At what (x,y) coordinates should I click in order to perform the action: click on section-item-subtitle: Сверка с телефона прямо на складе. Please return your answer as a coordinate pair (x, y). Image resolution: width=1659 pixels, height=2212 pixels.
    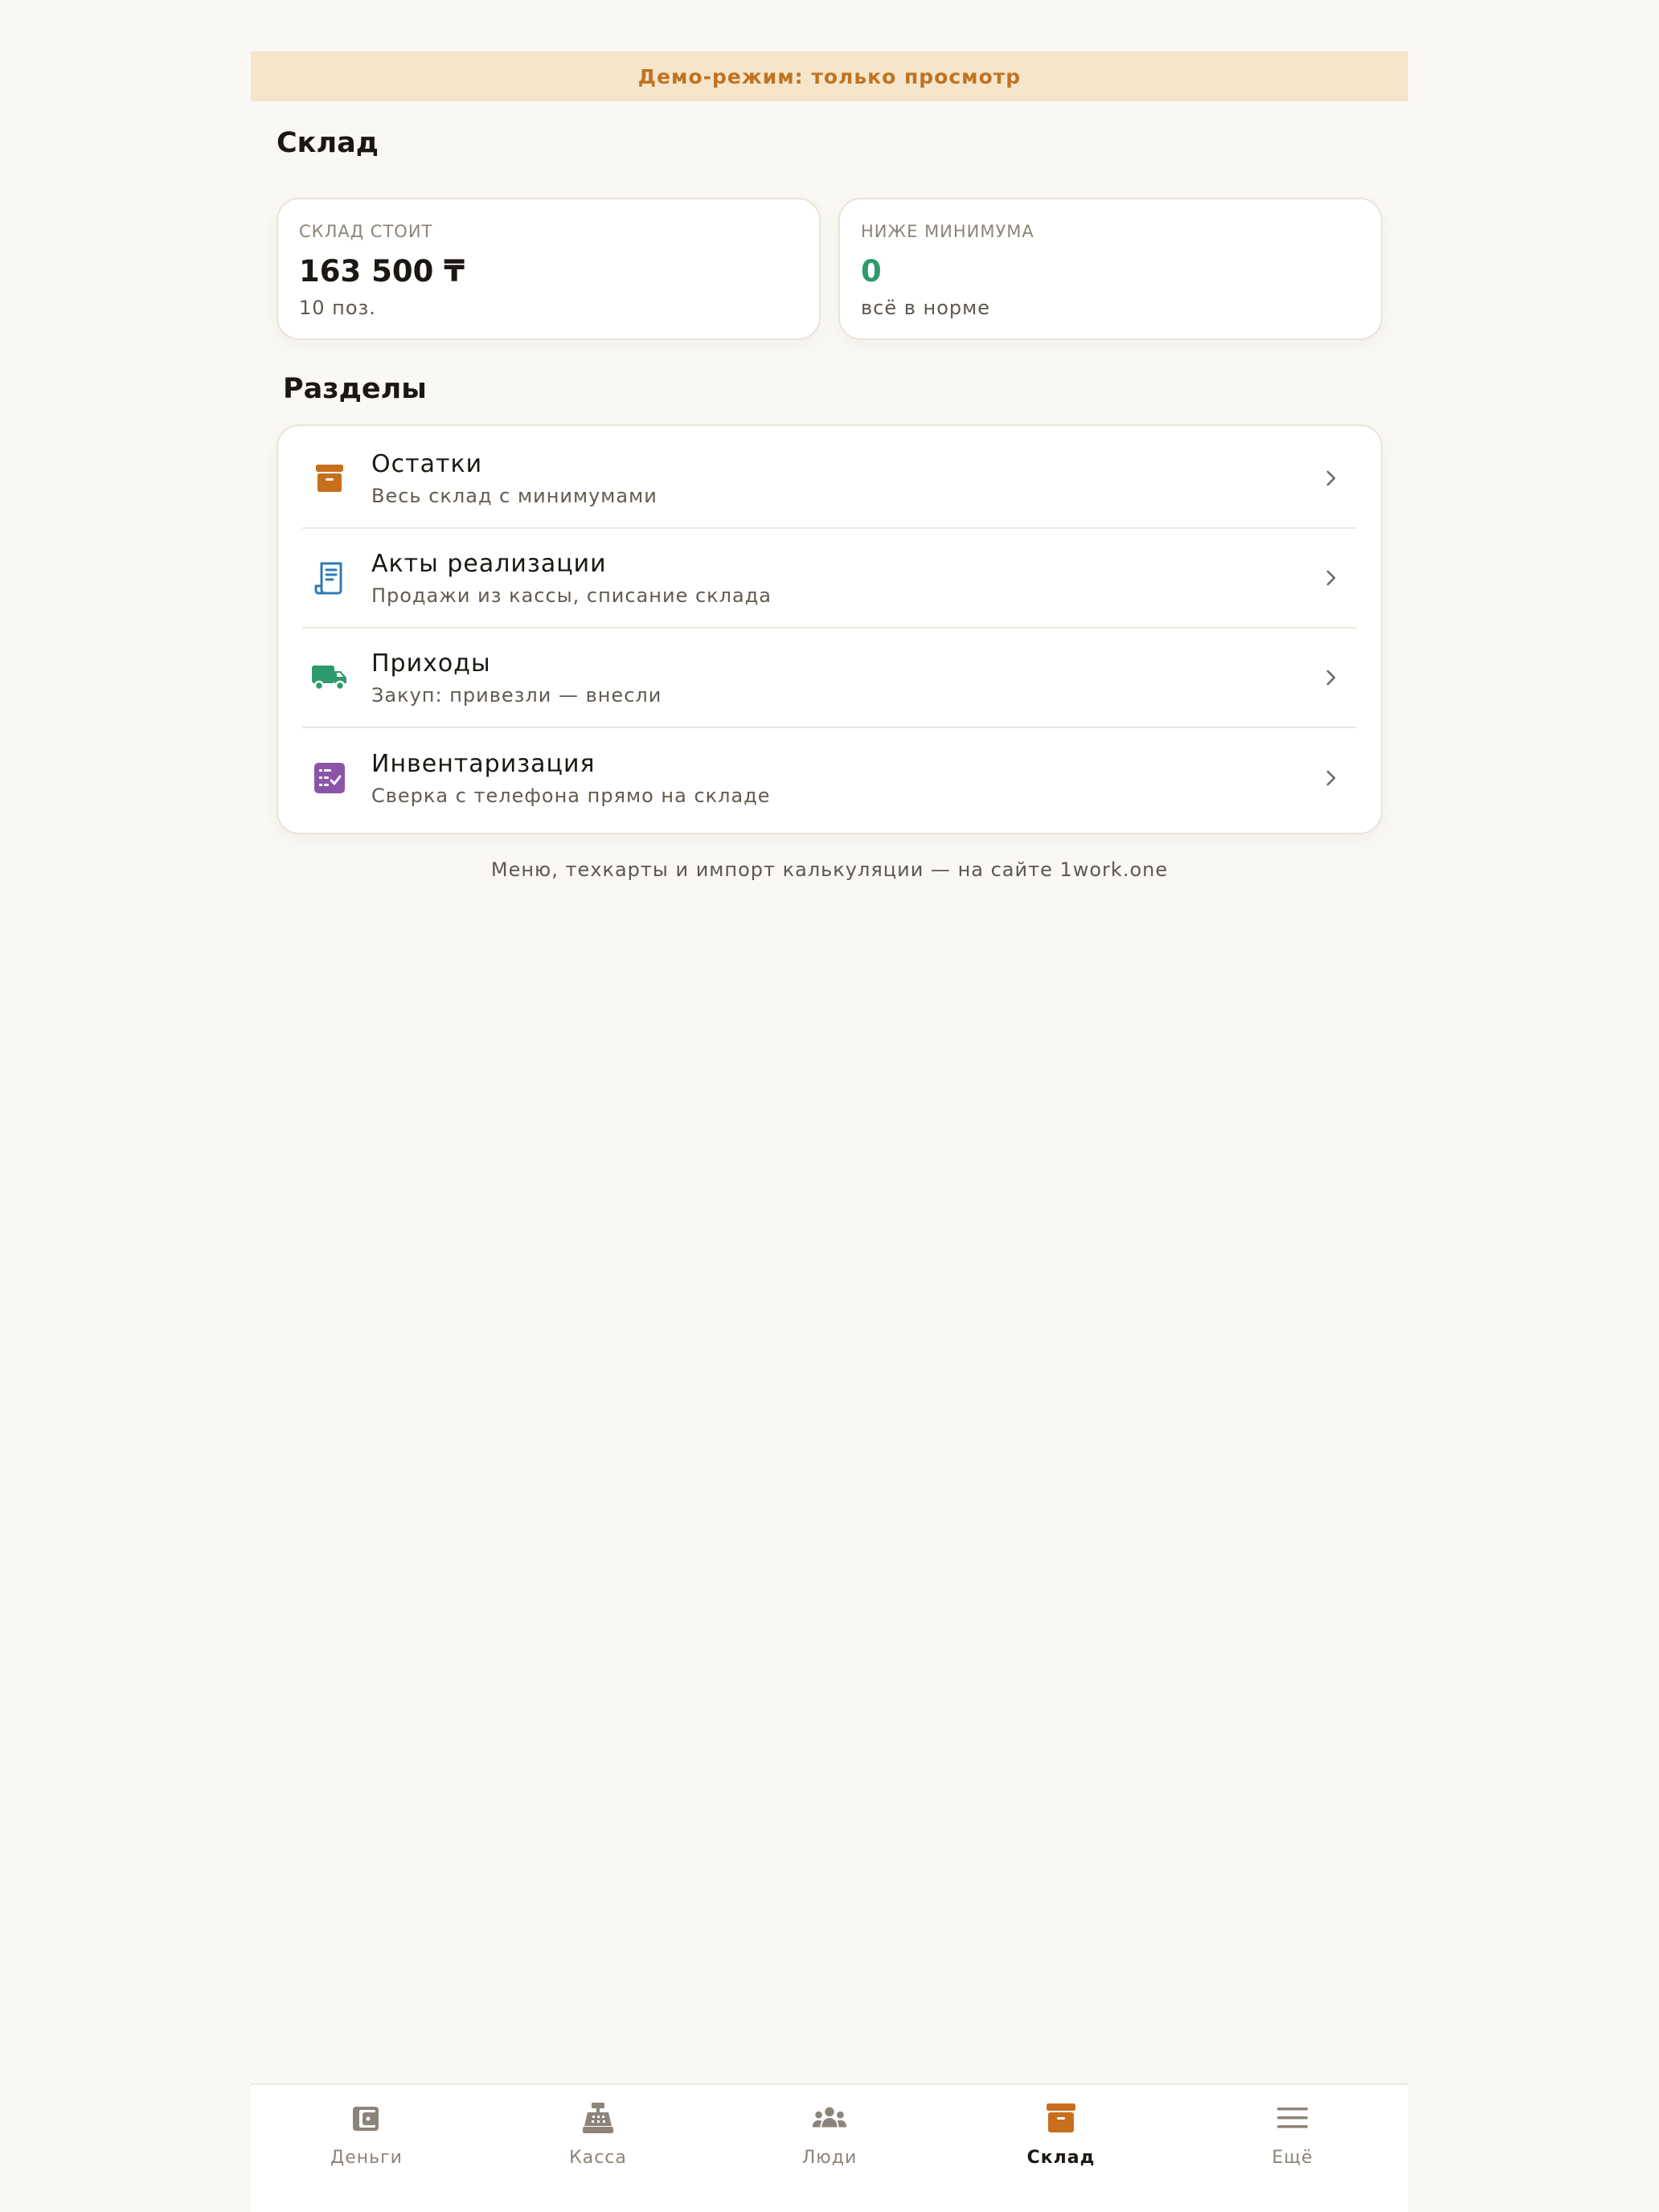
    Looking at the image, I should click on (571, 795).